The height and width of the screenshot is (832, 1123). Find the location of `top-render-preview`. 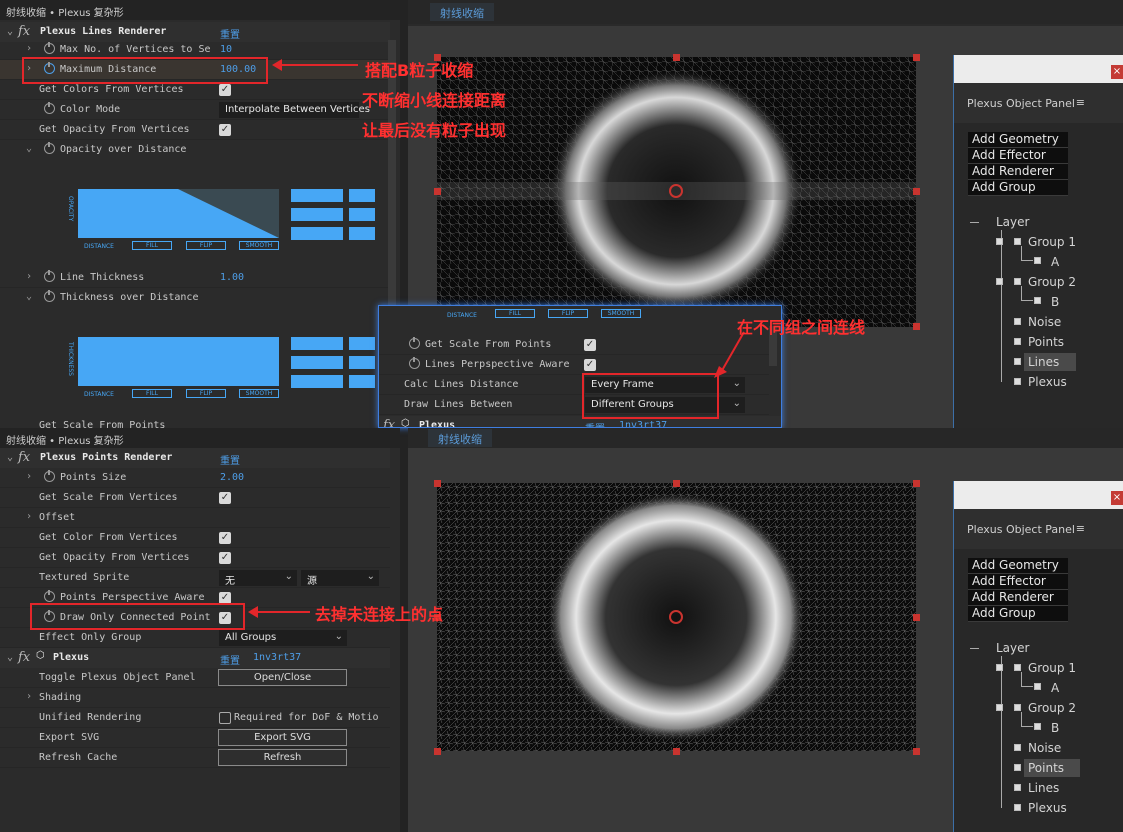

top-render-preview is located at coordinates (676, 192).